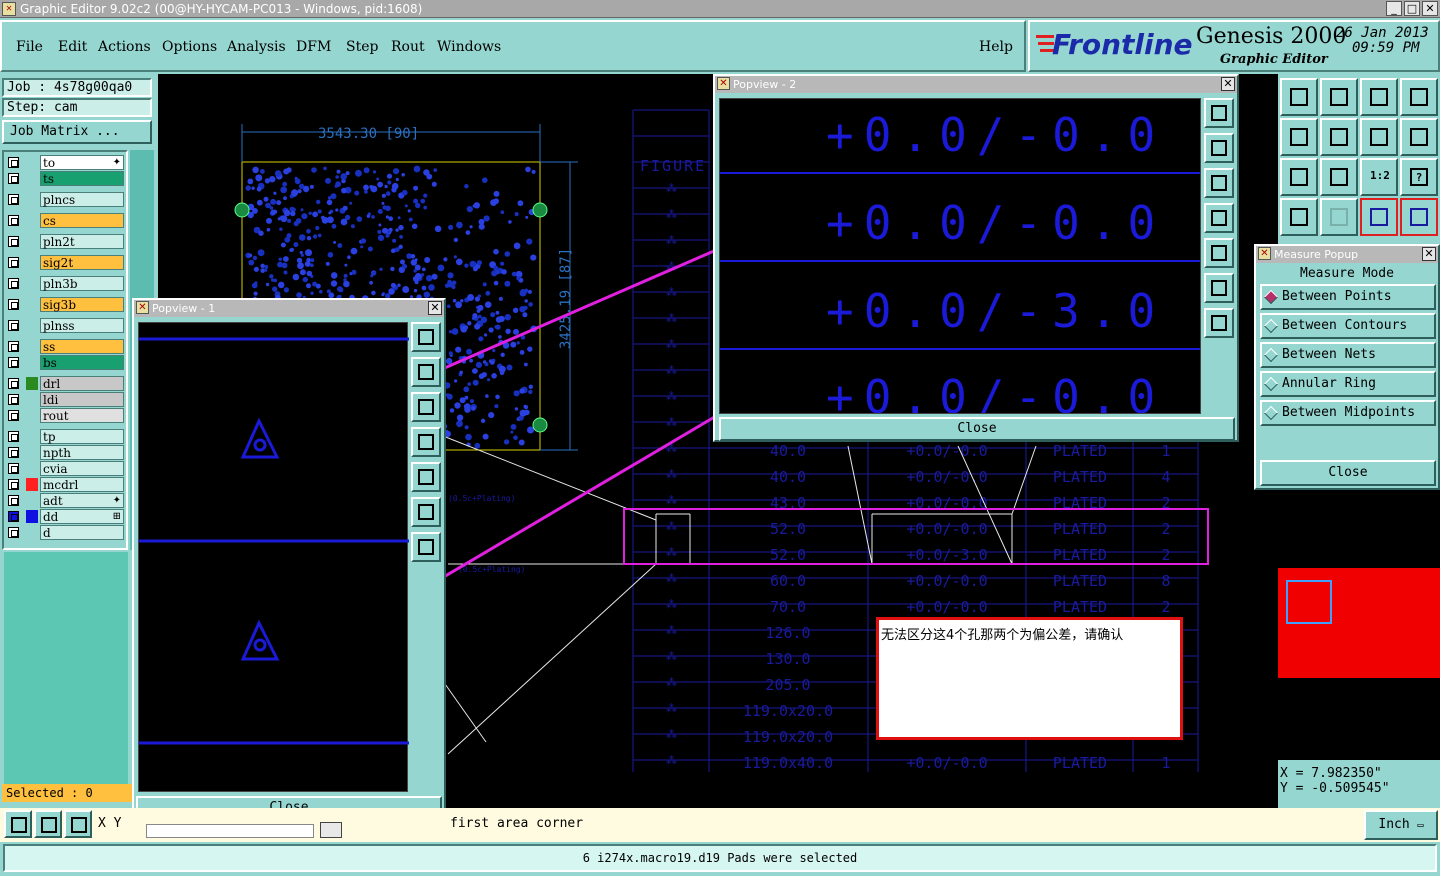 This screenshot has width=1440, height=876. I want to click on overview-panel: X = 7.982350" Y = -0.509545", so click(1359, 649).